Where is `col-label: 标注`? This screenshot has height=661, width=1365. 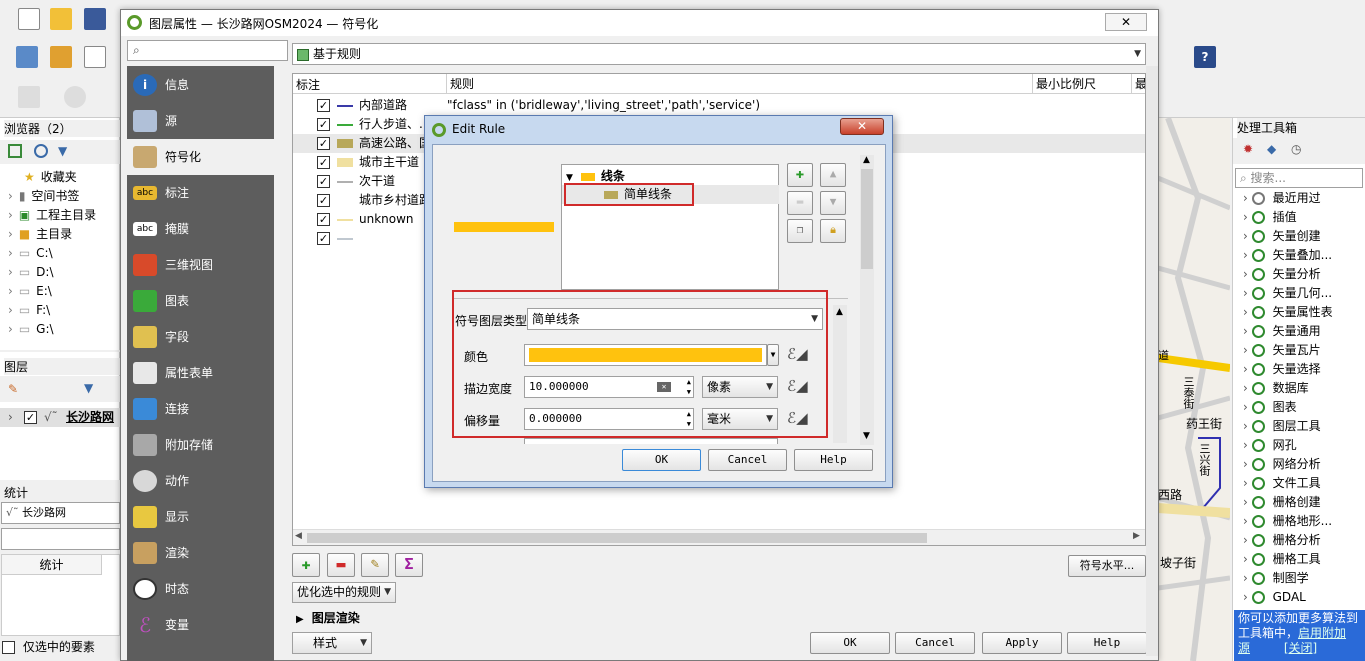 col-label: 标注 is located at coordinates (308, 84).